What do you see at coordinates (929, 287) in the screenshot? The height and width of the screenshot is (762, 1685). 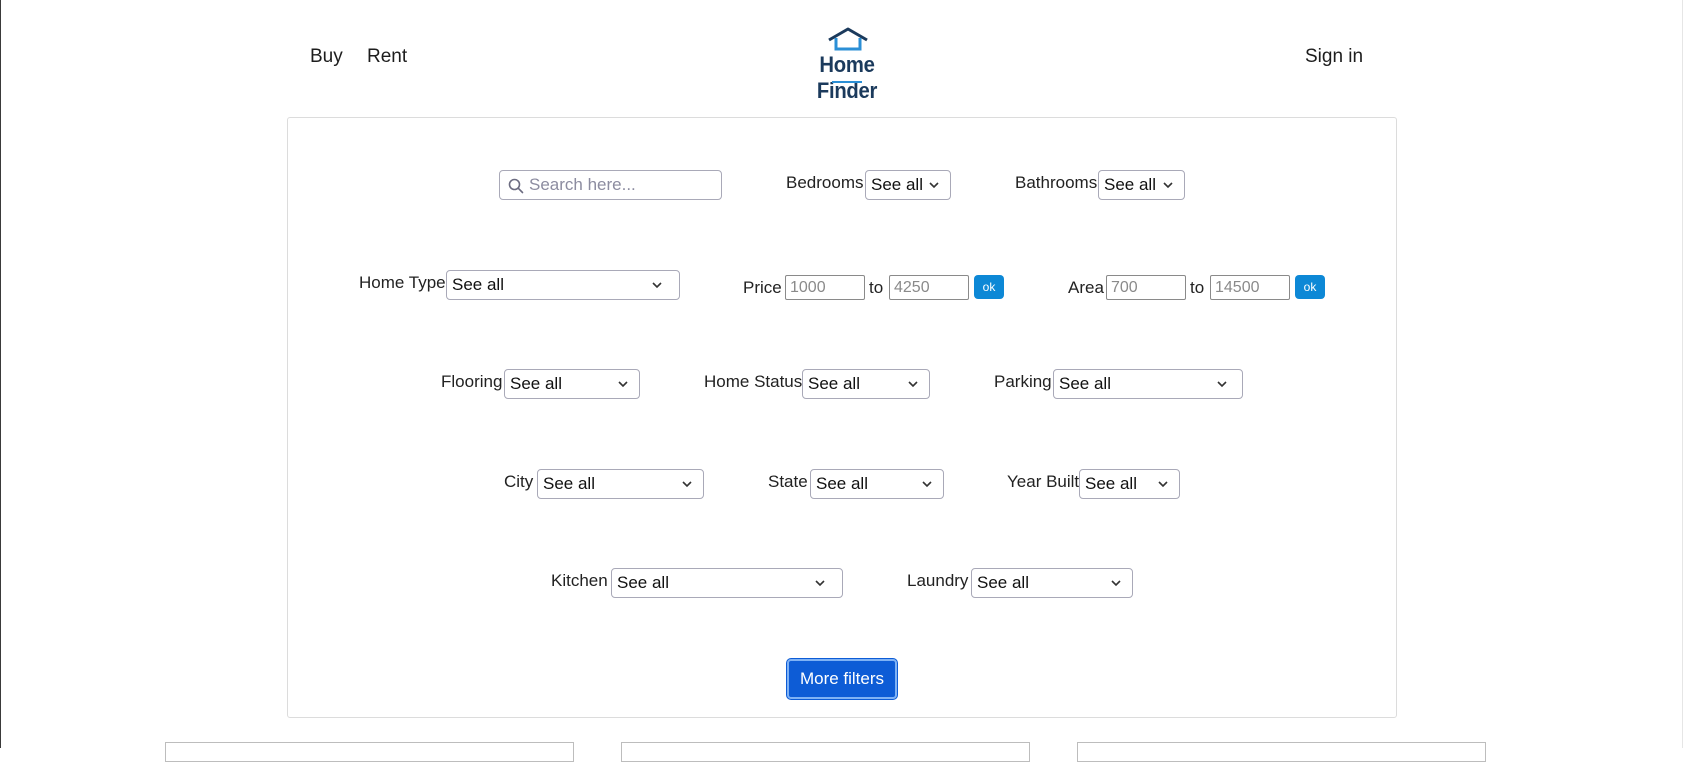 I see `price-max-input` at bounding box center [929, 287].